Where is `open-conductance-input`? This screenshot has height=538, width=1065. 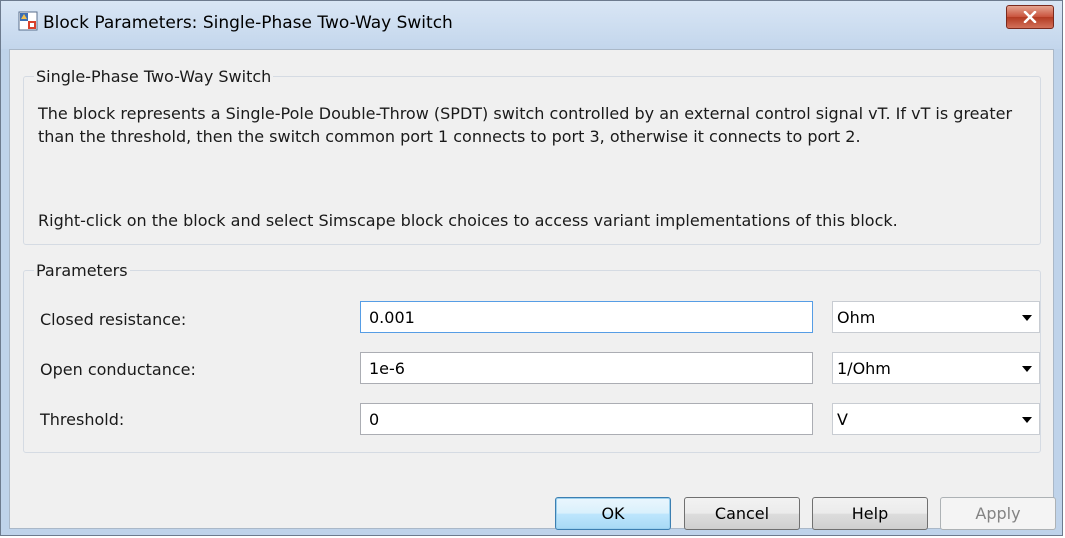
open-conductance-input is located at coordinates (586, 368).